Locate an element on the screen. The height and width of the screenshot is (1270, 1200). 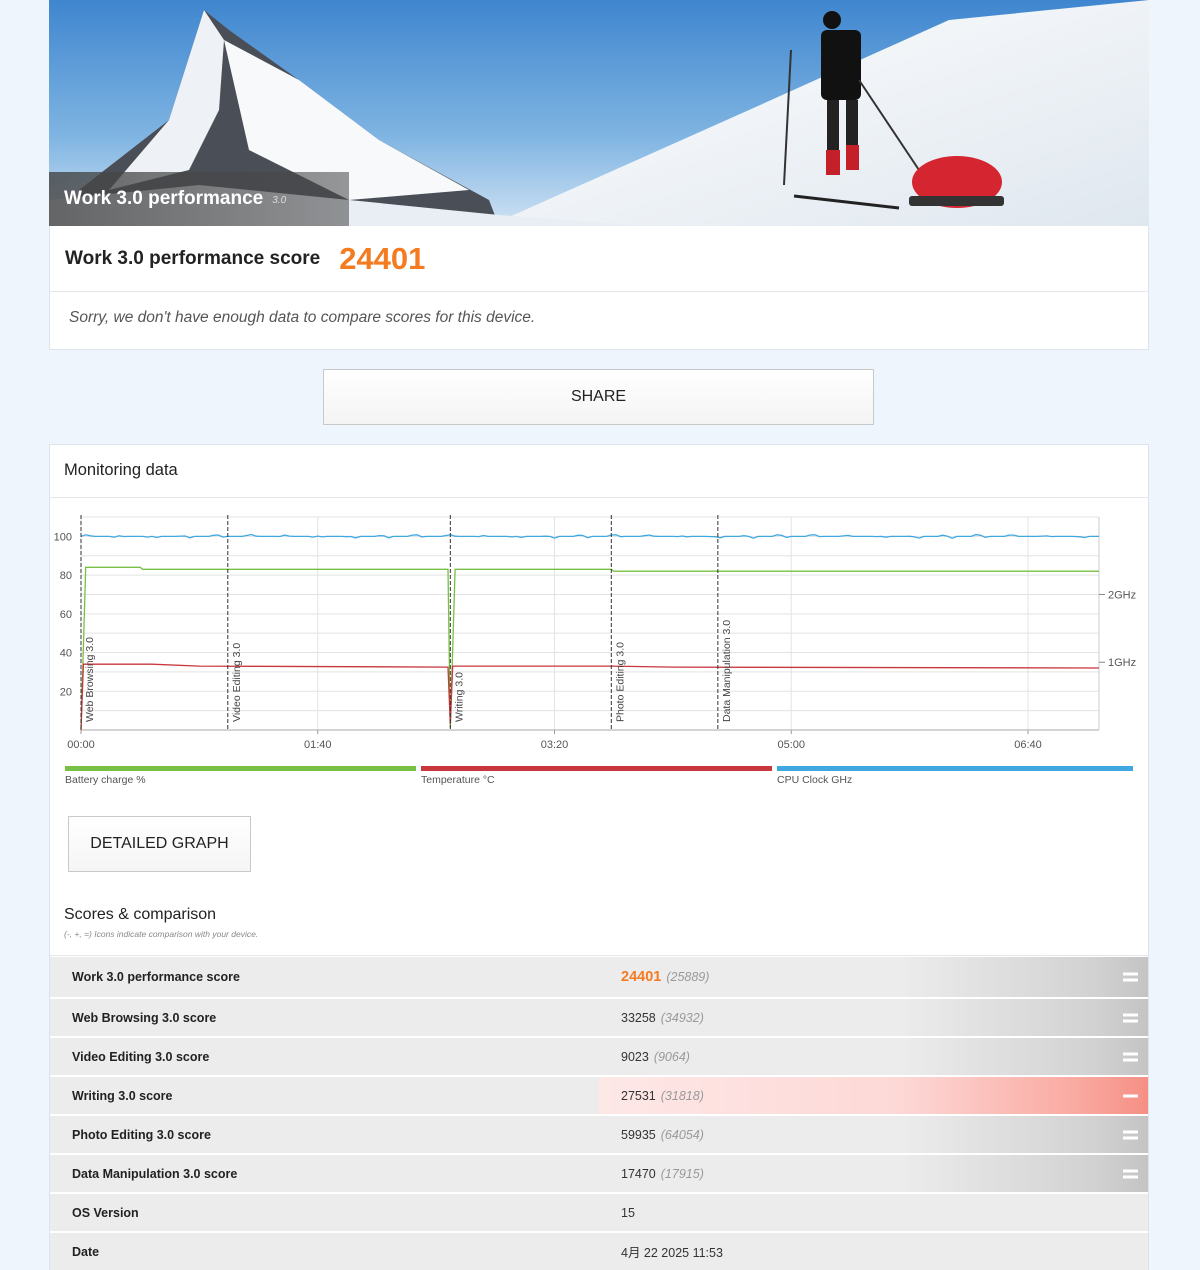
row-label: OS Version is located at coordinates (324, 1212).